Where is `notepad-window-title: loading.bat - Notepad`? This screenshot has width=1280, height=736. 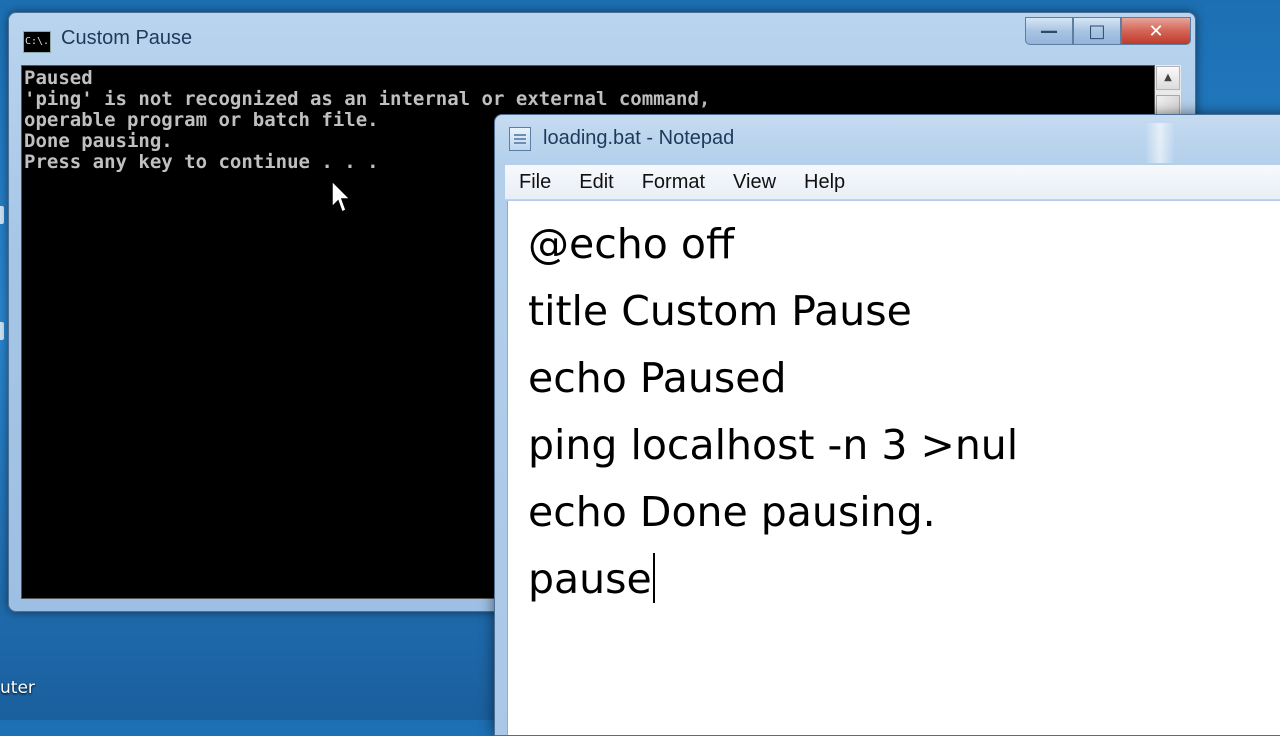
notepad-window-title: loading.bat - Notepad is located at coordinates (639, 138).